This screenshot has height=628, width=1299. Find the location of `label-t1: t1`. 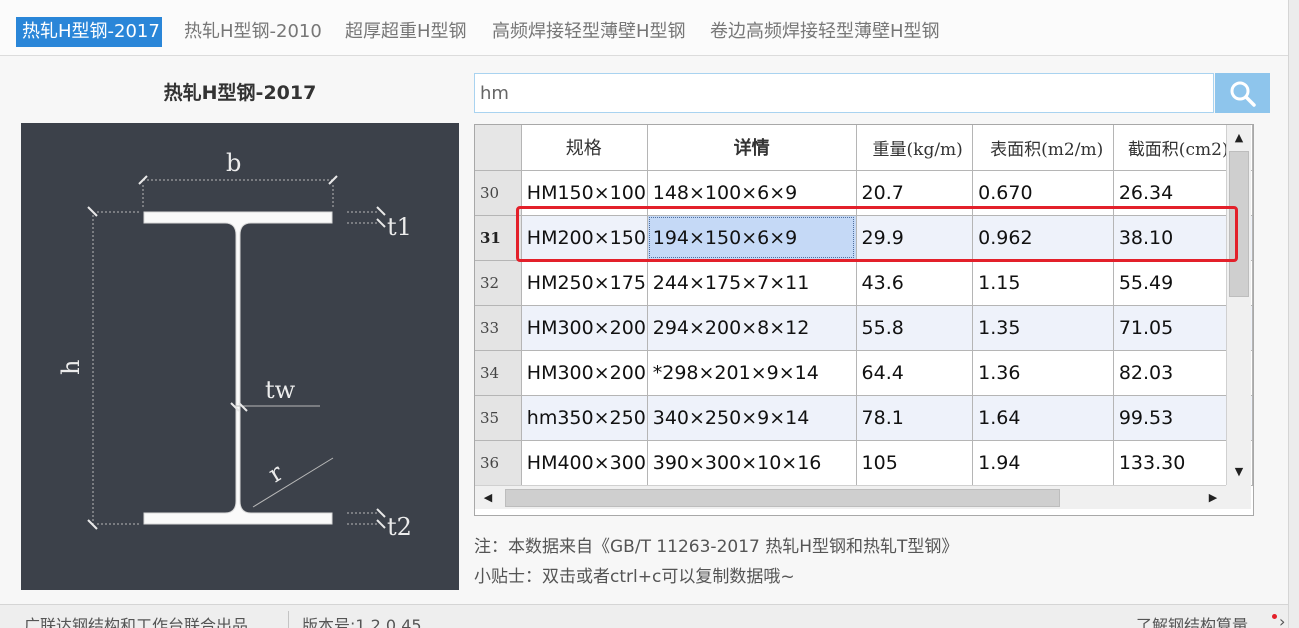

label-t1: t1 is located at coordinates (399, 227).